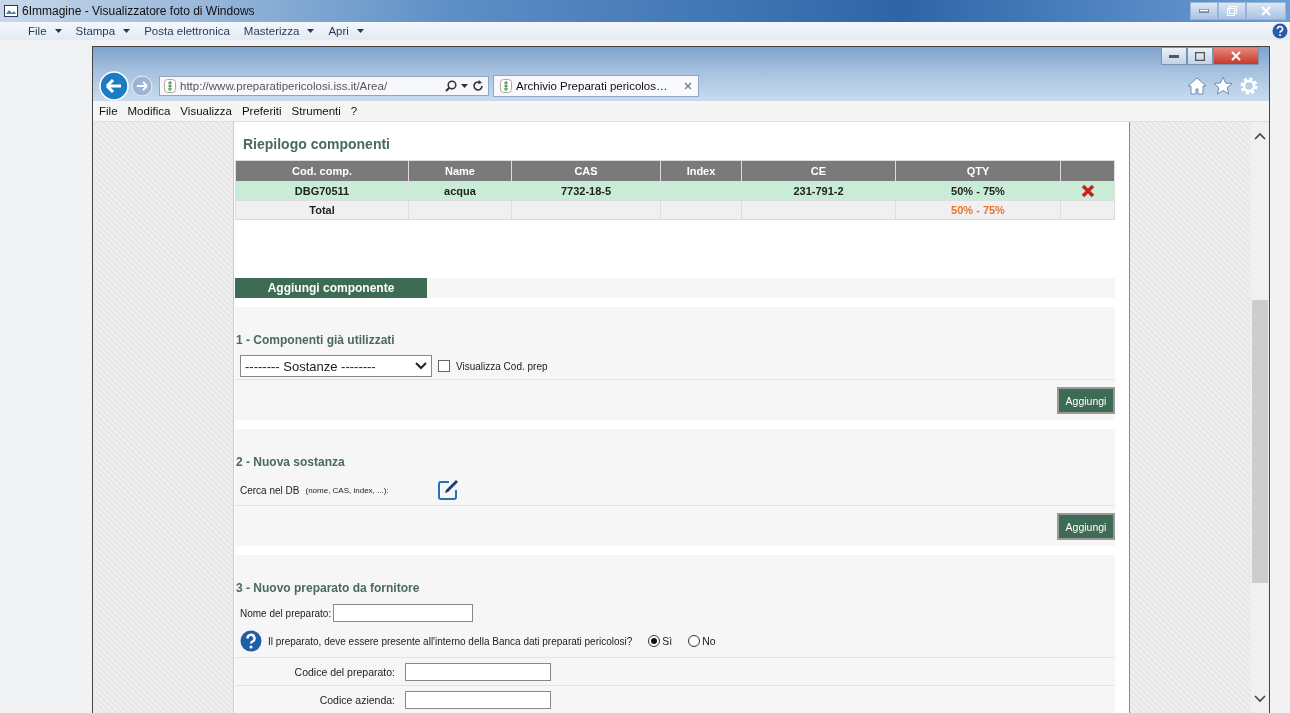 The width and height of the screenshot is (1290, 713). Describe the element at coordinates (818, 171) in the screenshot. I see `column-header: CE` at that location.